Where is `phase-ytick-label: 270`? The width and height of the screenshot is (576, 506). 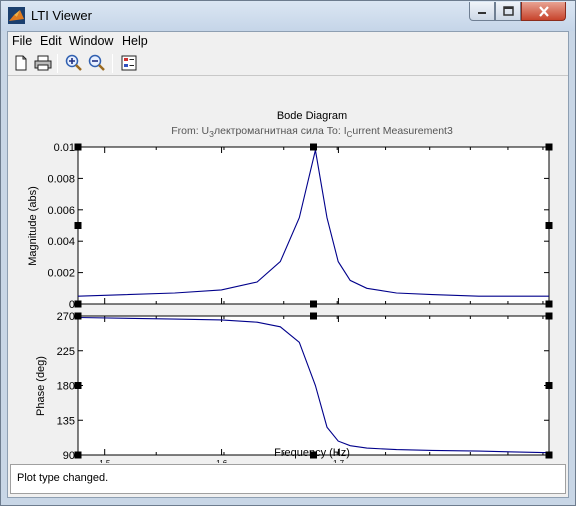 phase-ytick-label: 270 is located at coordinates (66, 317).